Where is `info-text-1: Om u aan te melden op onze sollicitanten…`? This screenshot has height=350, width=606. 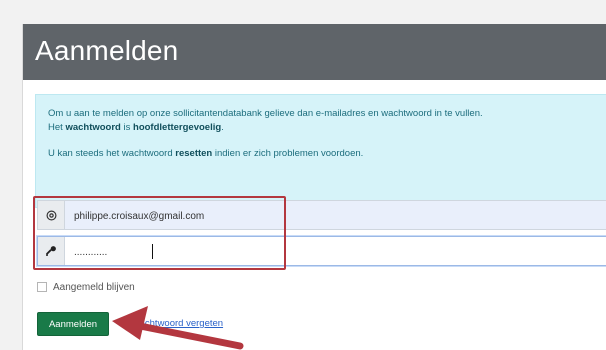
info-text-1: Om u aan te melden op onze sollicitanten… is located at coordinates (265, 113).